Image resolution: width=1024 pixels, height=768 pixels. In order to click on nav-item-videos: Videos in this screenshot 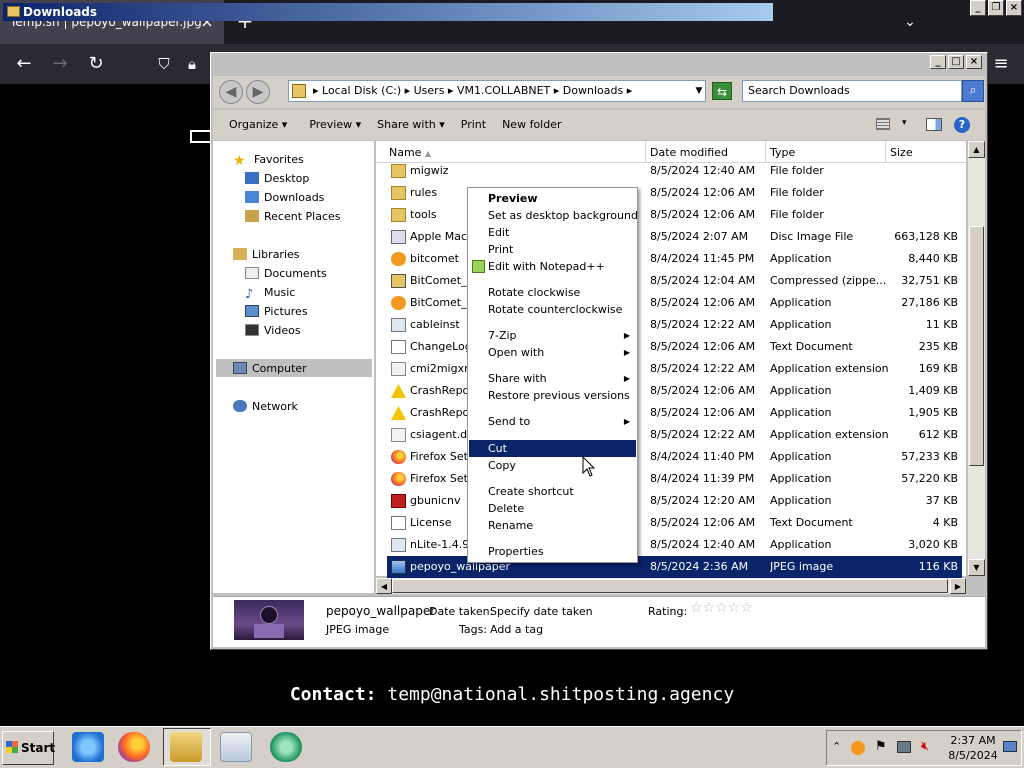, I will do `click(273, 330)`.